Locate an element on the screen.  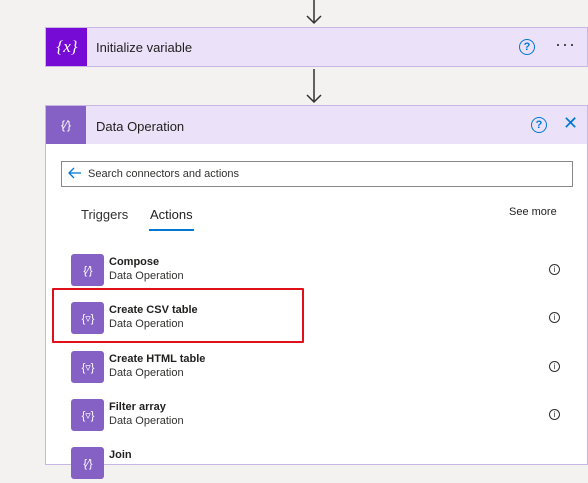
highlight-box is located at coordinates (178, 315).